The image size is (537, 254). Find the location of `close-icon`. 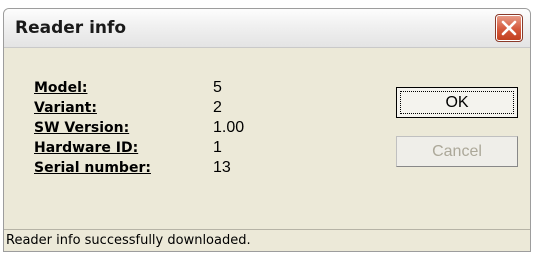

close-icon is located at coordinates (509, 28).